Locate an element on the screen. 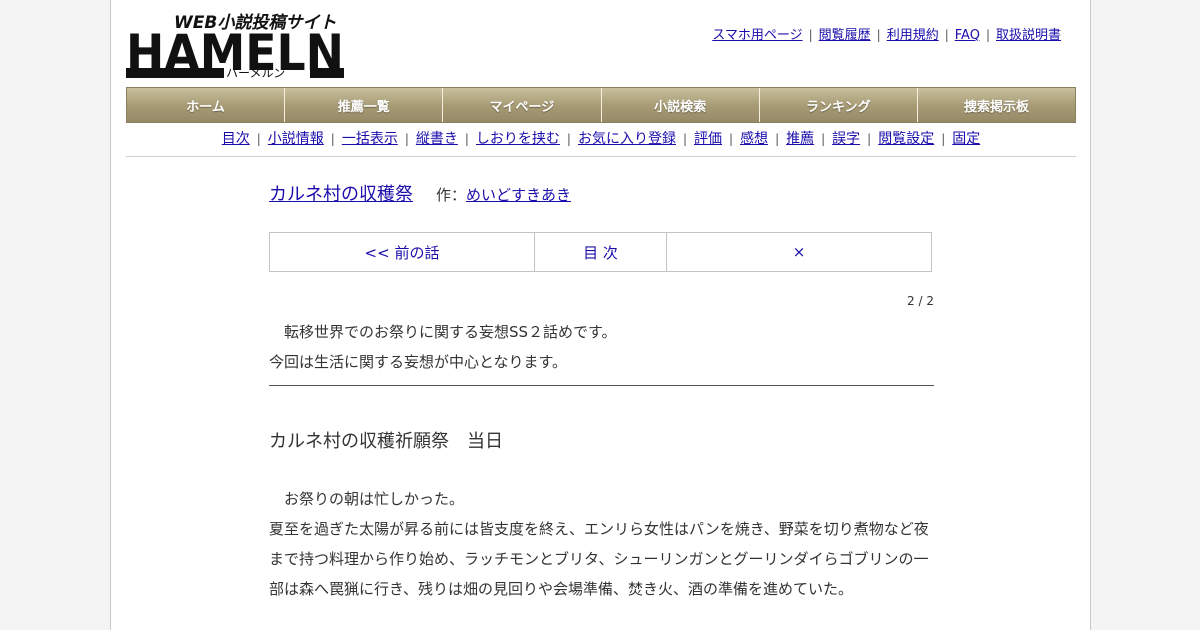 The width and height of the screenshot is (1200, 630). sub-nav-typo: 誤字 is located at coordinates (846, 139).